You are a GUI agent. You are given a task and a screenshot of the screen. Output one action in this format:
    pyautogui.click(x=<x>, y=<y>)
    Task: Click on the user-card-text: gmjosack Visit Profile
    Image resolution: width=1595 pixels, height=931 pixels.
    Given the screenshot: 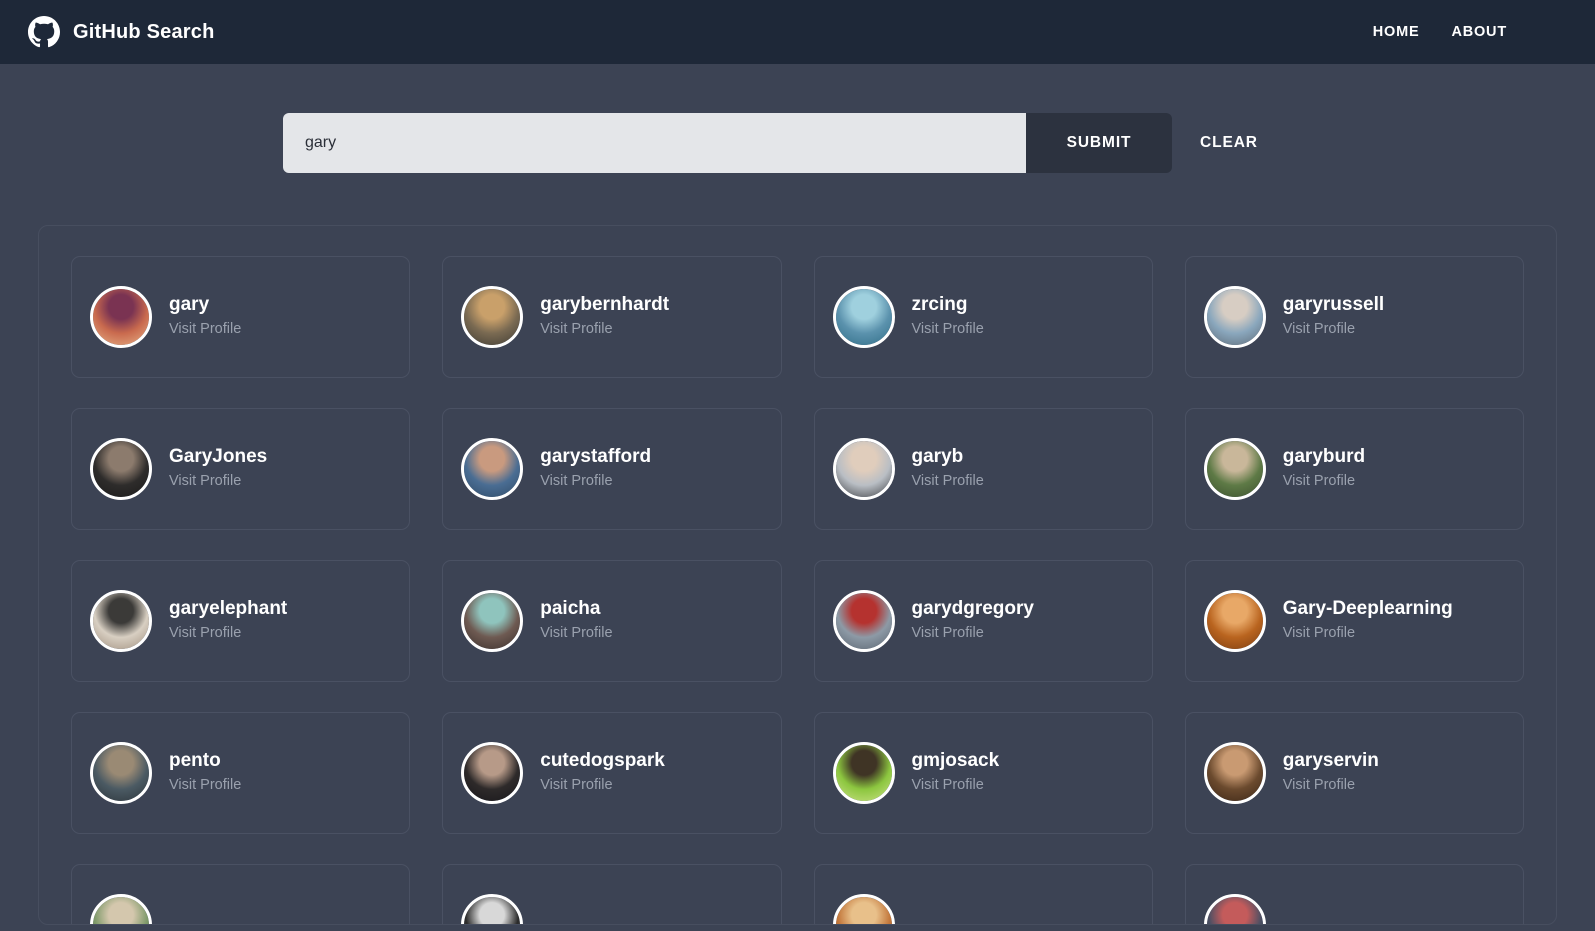 What is the action you would take?
    pyautogui.click(x=956, y=773)
    